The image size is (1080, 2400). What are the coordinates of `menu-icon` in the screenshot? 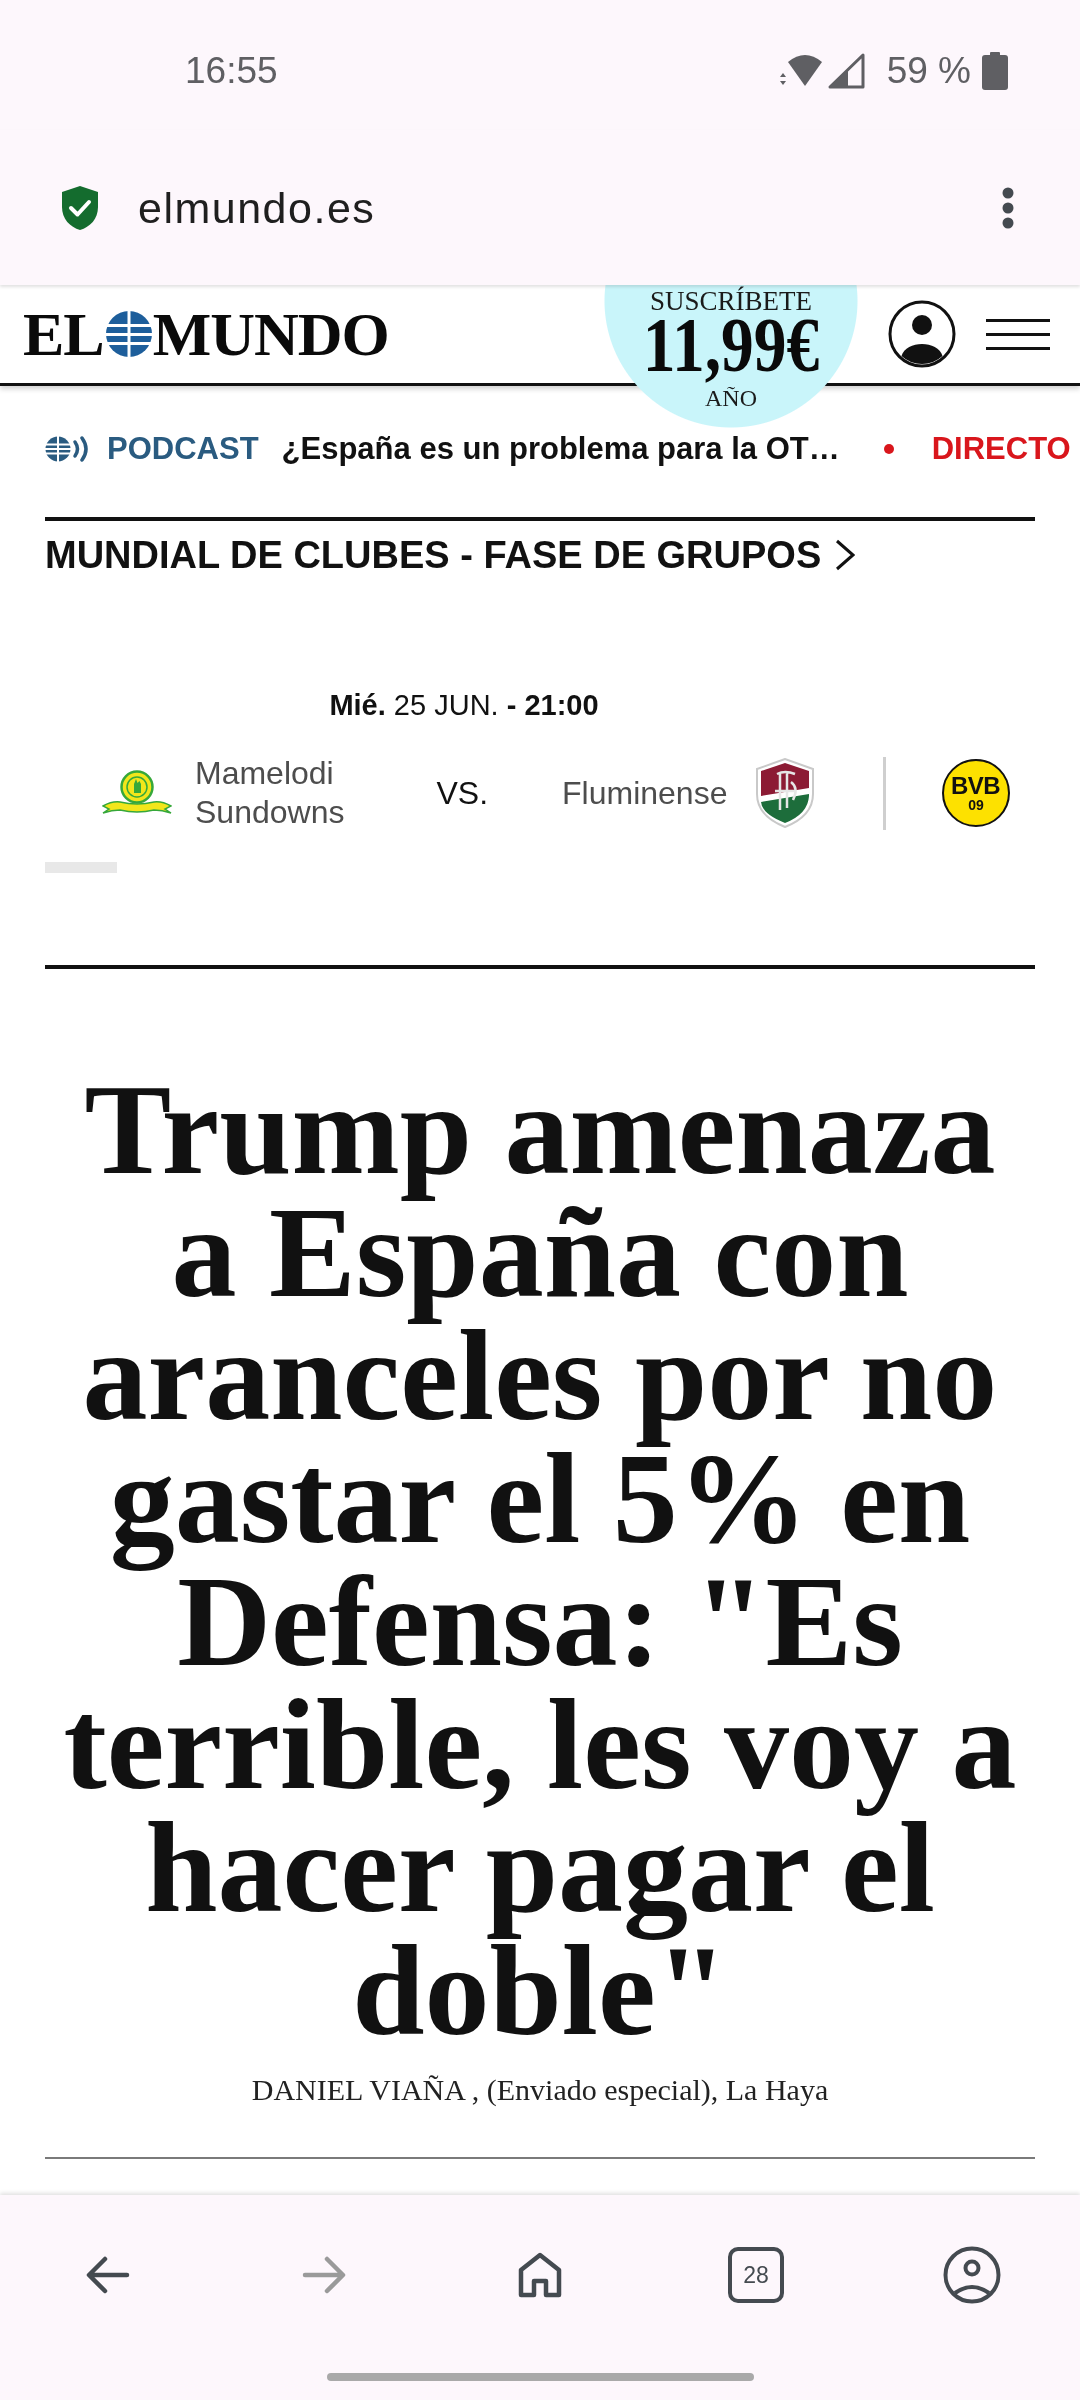 It's located at (1018, 334).